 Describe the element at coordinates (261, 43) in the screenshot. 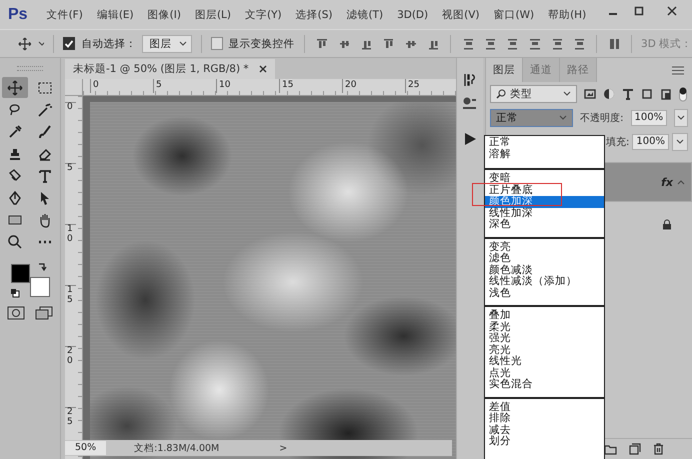

I see `show-transform-label: 显示变换控件` at that location.